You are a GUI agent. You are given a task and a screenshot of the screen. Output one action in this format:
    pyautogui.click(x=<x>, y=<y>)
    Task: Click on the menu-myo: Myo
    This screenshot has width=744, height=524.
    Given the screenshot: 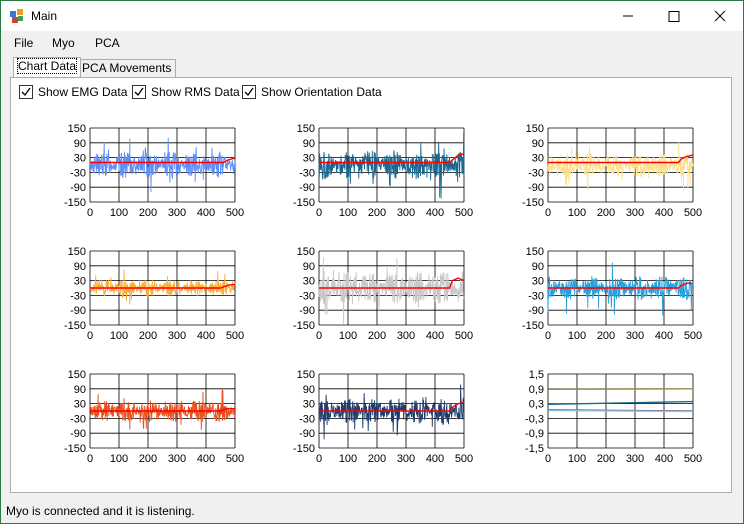 What is the action you would take?
    pyautogui.click(x=63, y=43)
    